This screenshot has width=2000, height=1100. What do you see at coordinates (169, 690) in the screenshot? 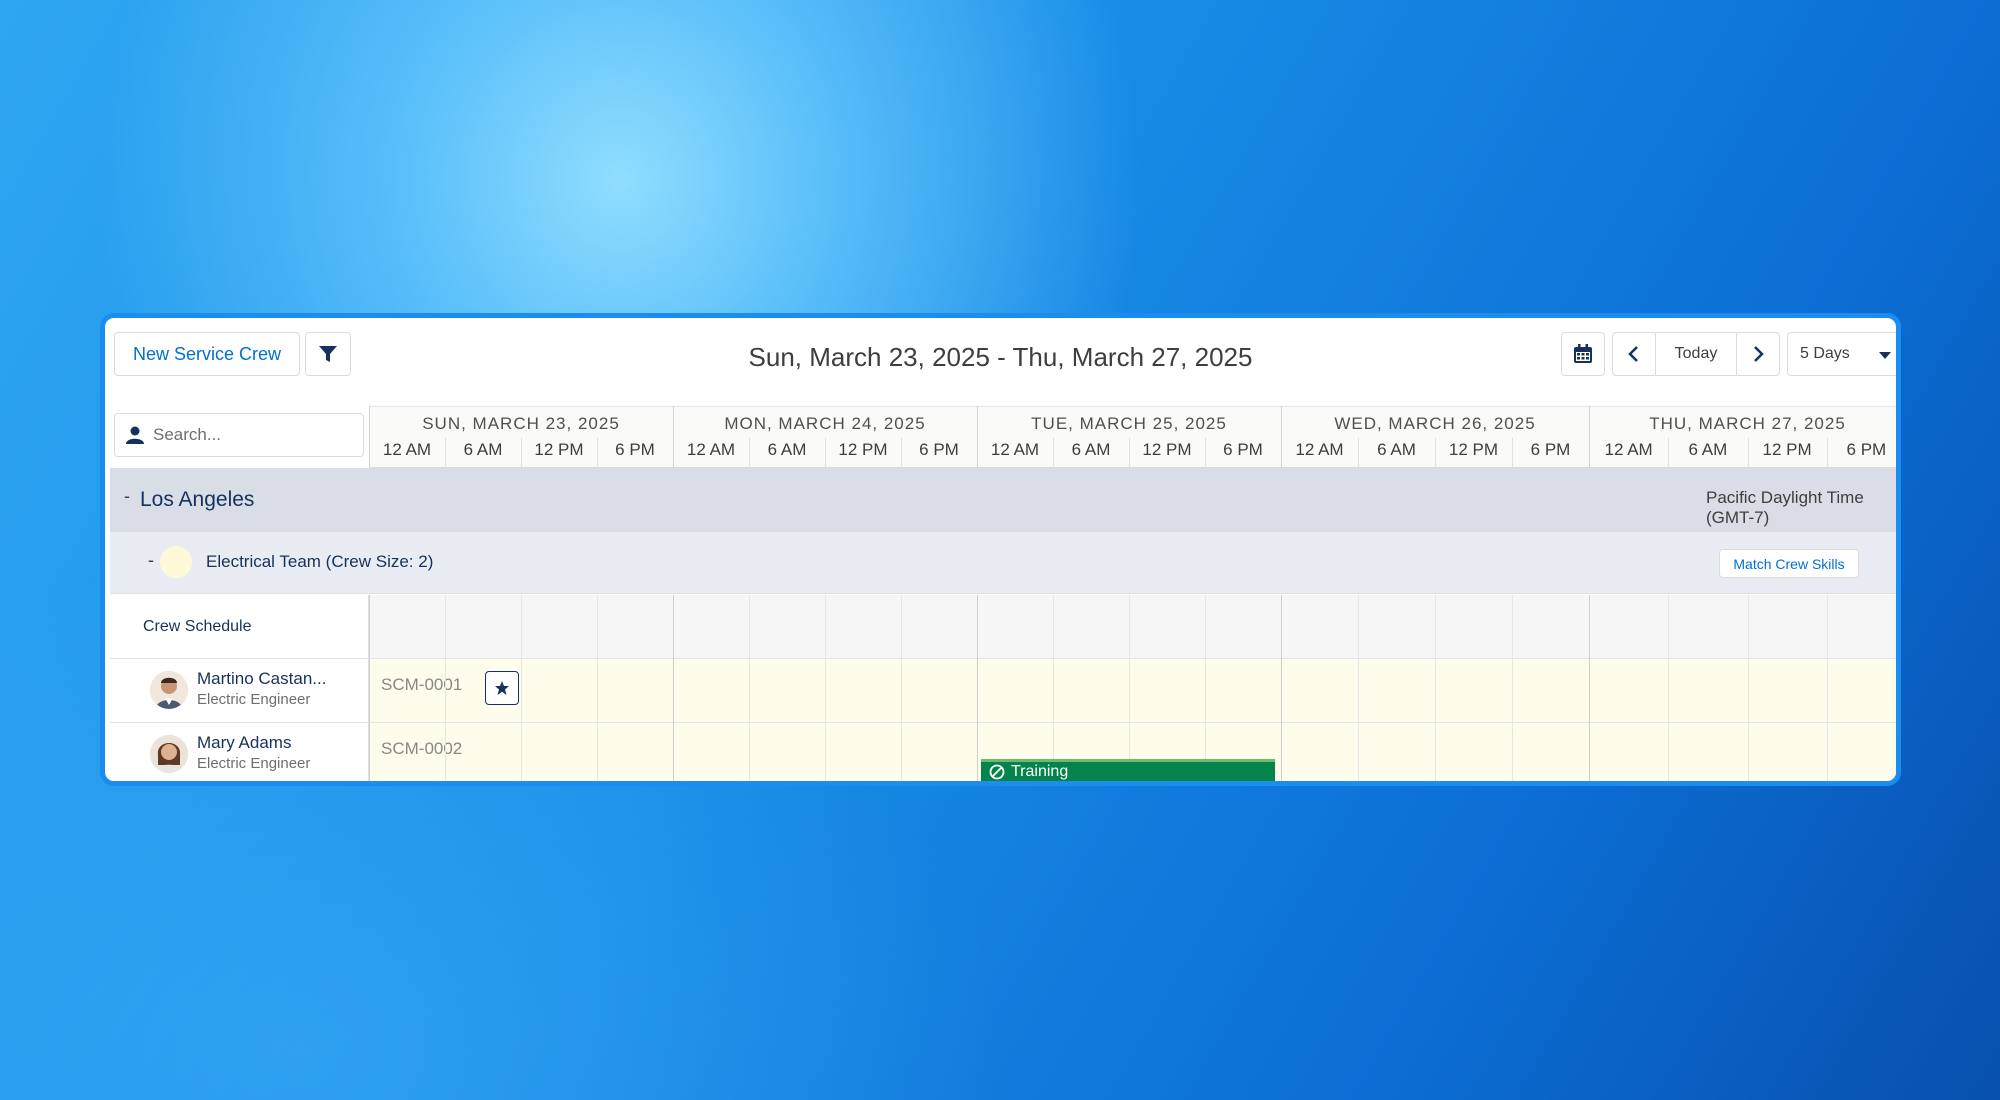
I see `avatar-martino` at bounding box center [169, 690].